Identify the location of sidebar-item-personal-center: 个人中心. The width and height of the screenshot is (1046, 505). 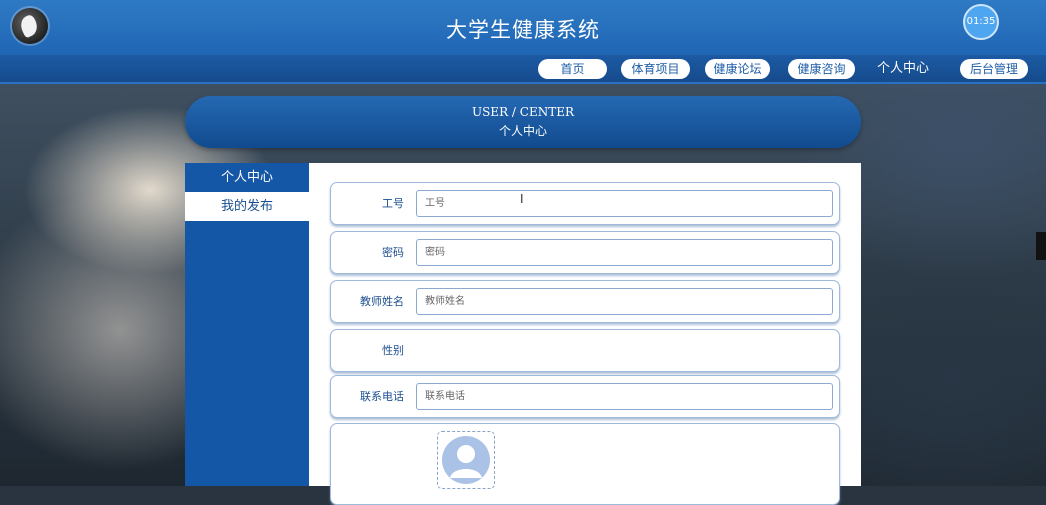
(247, 177).